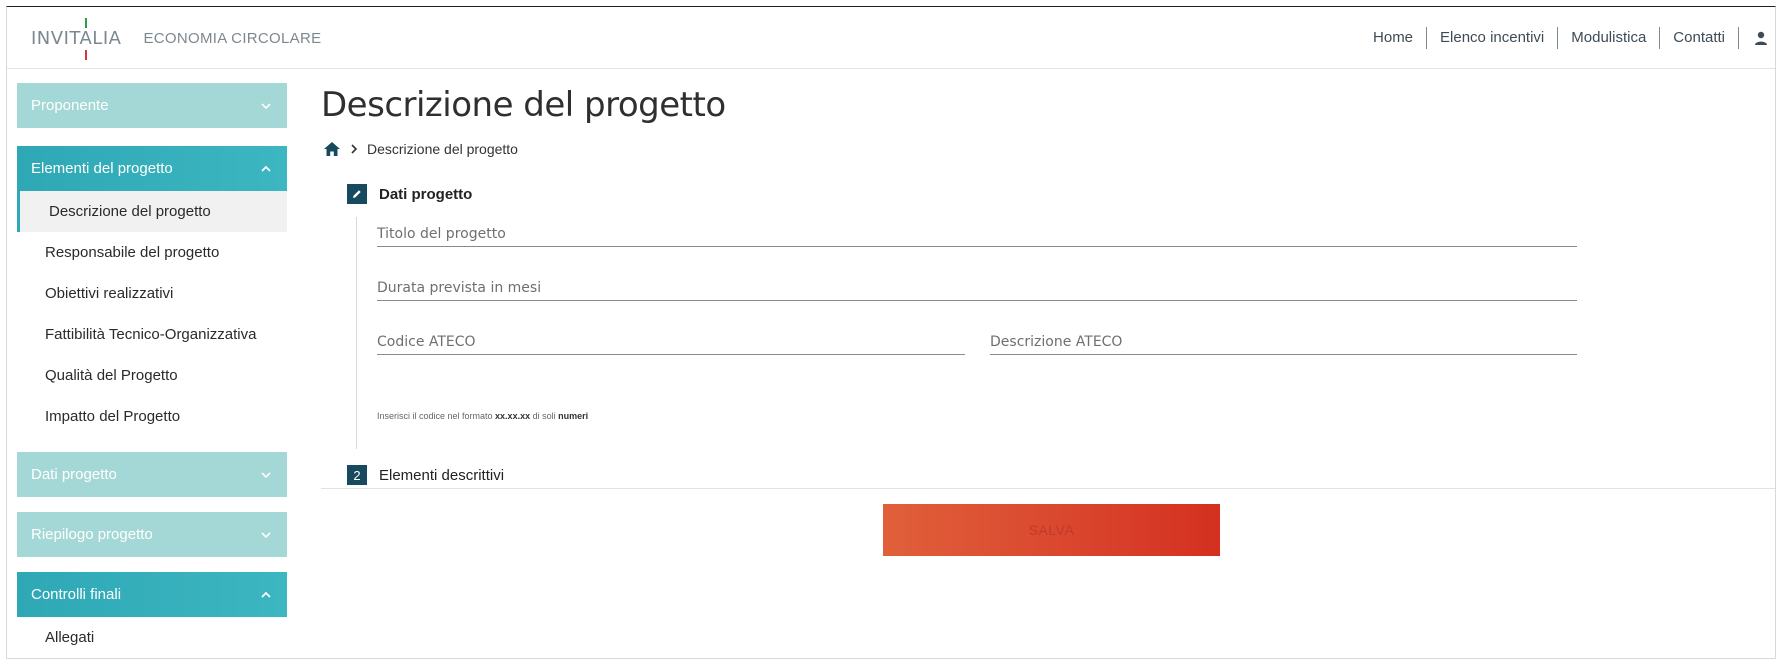 Image resolution: width=1781 pixels, height=665 pixels. Describe the element at coordinates (442, 149) in the screenshot. I see `breadcrumb-current: Descrizione del progetto` at that location.